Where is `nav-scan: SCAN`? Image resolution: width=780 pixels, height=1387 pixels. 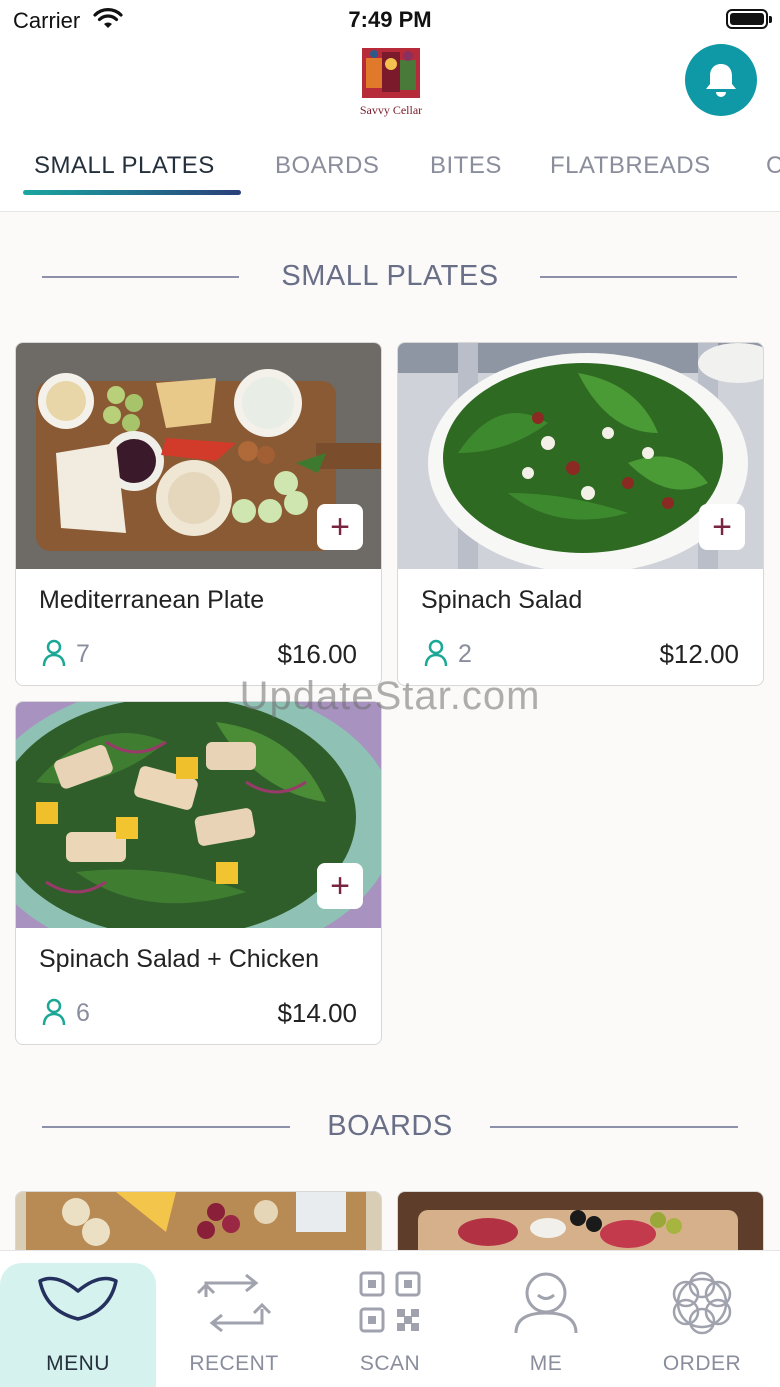 nav-scan: SCAN is located at coordinates (390, 1319).